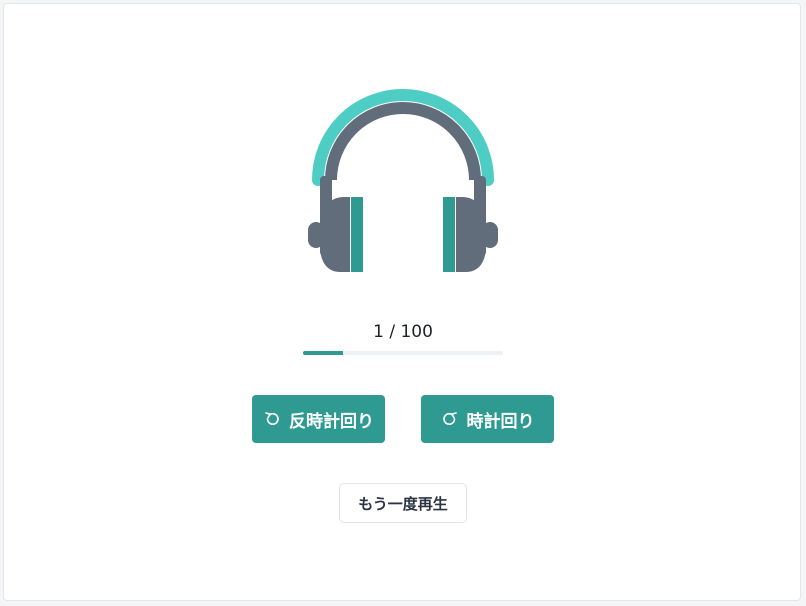 This screenshot has height=606, width=806. Describe the element at coordinates (403, 332) in the screenshot. I see `progress-counter: 1 / 100` at that location.